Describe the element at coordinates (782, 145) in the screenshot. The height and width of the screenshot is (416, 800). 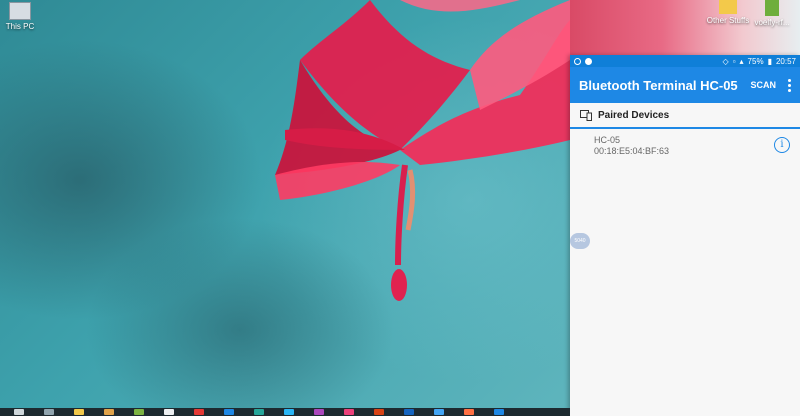
I see `info-icon: i` at that location.